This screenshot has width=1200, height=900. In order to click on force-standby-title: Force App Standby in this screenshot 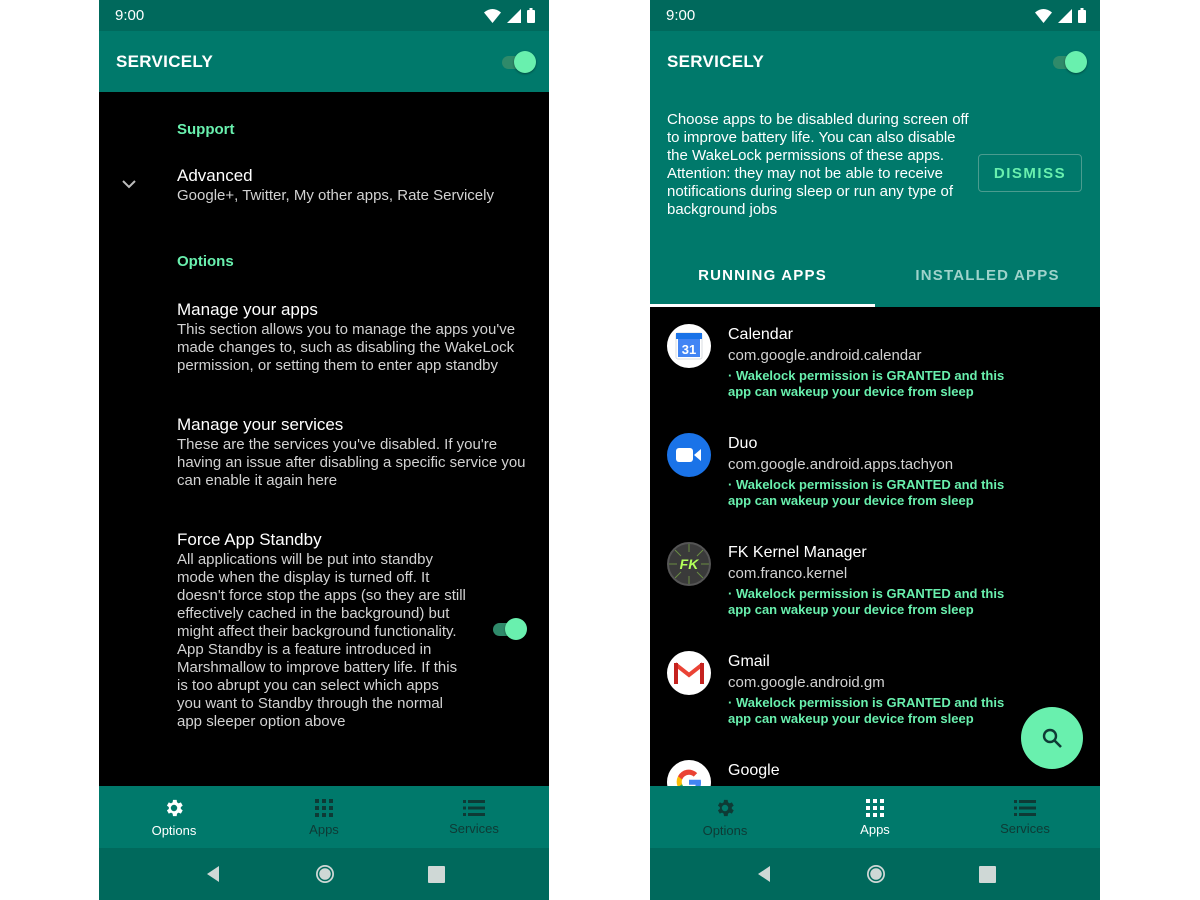, I will do `click(249, 539)`.